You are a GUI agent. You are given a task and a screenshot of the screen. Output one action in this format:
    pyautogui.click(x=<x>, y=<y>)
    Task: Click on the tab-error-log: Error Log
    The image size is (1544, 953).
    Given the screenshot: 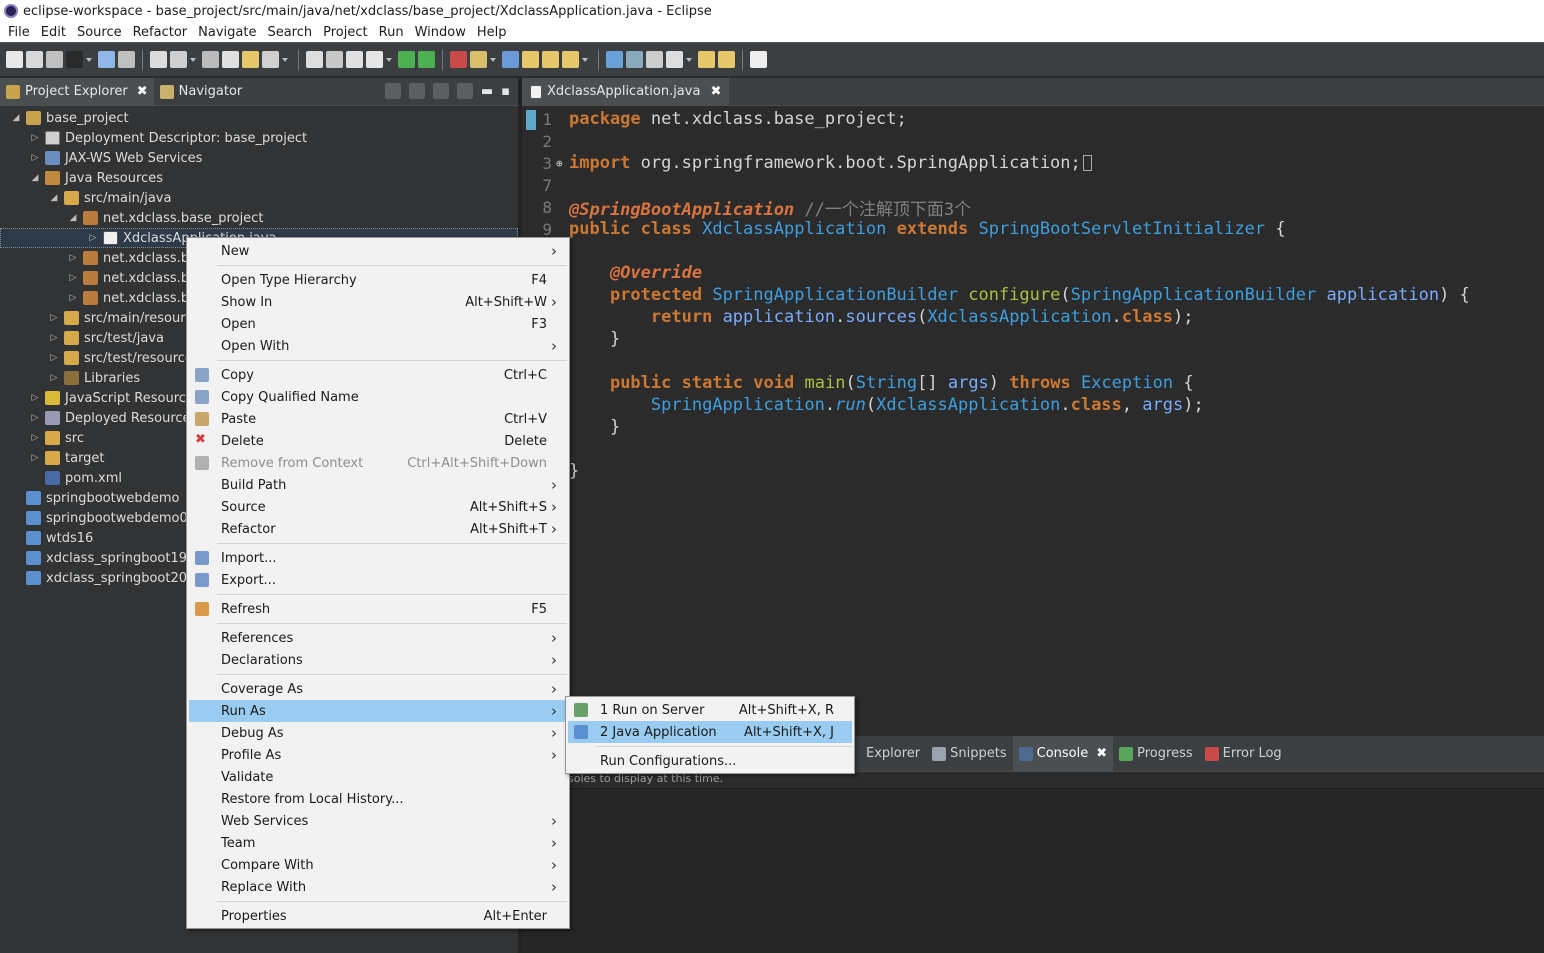 What is the action you would take?
    pyautogui.click(x=1243, y=754)
    